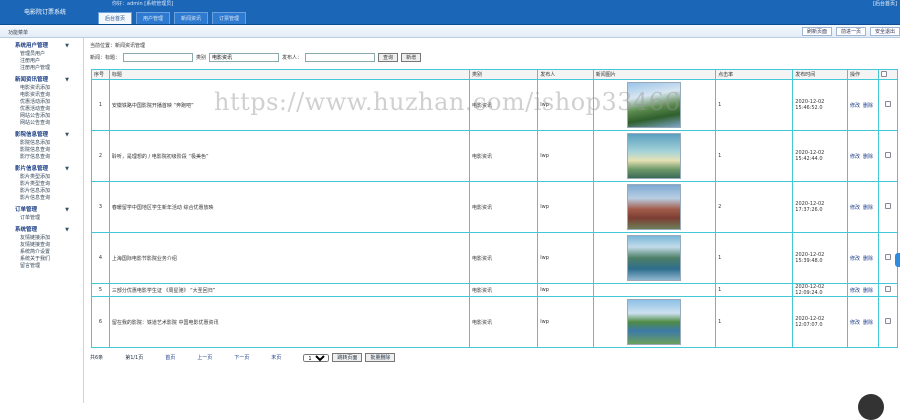  What do you see at coordinates (411, 57) in the screenshot?
I see `add-button: 新增` at bounding box center [411, 57].